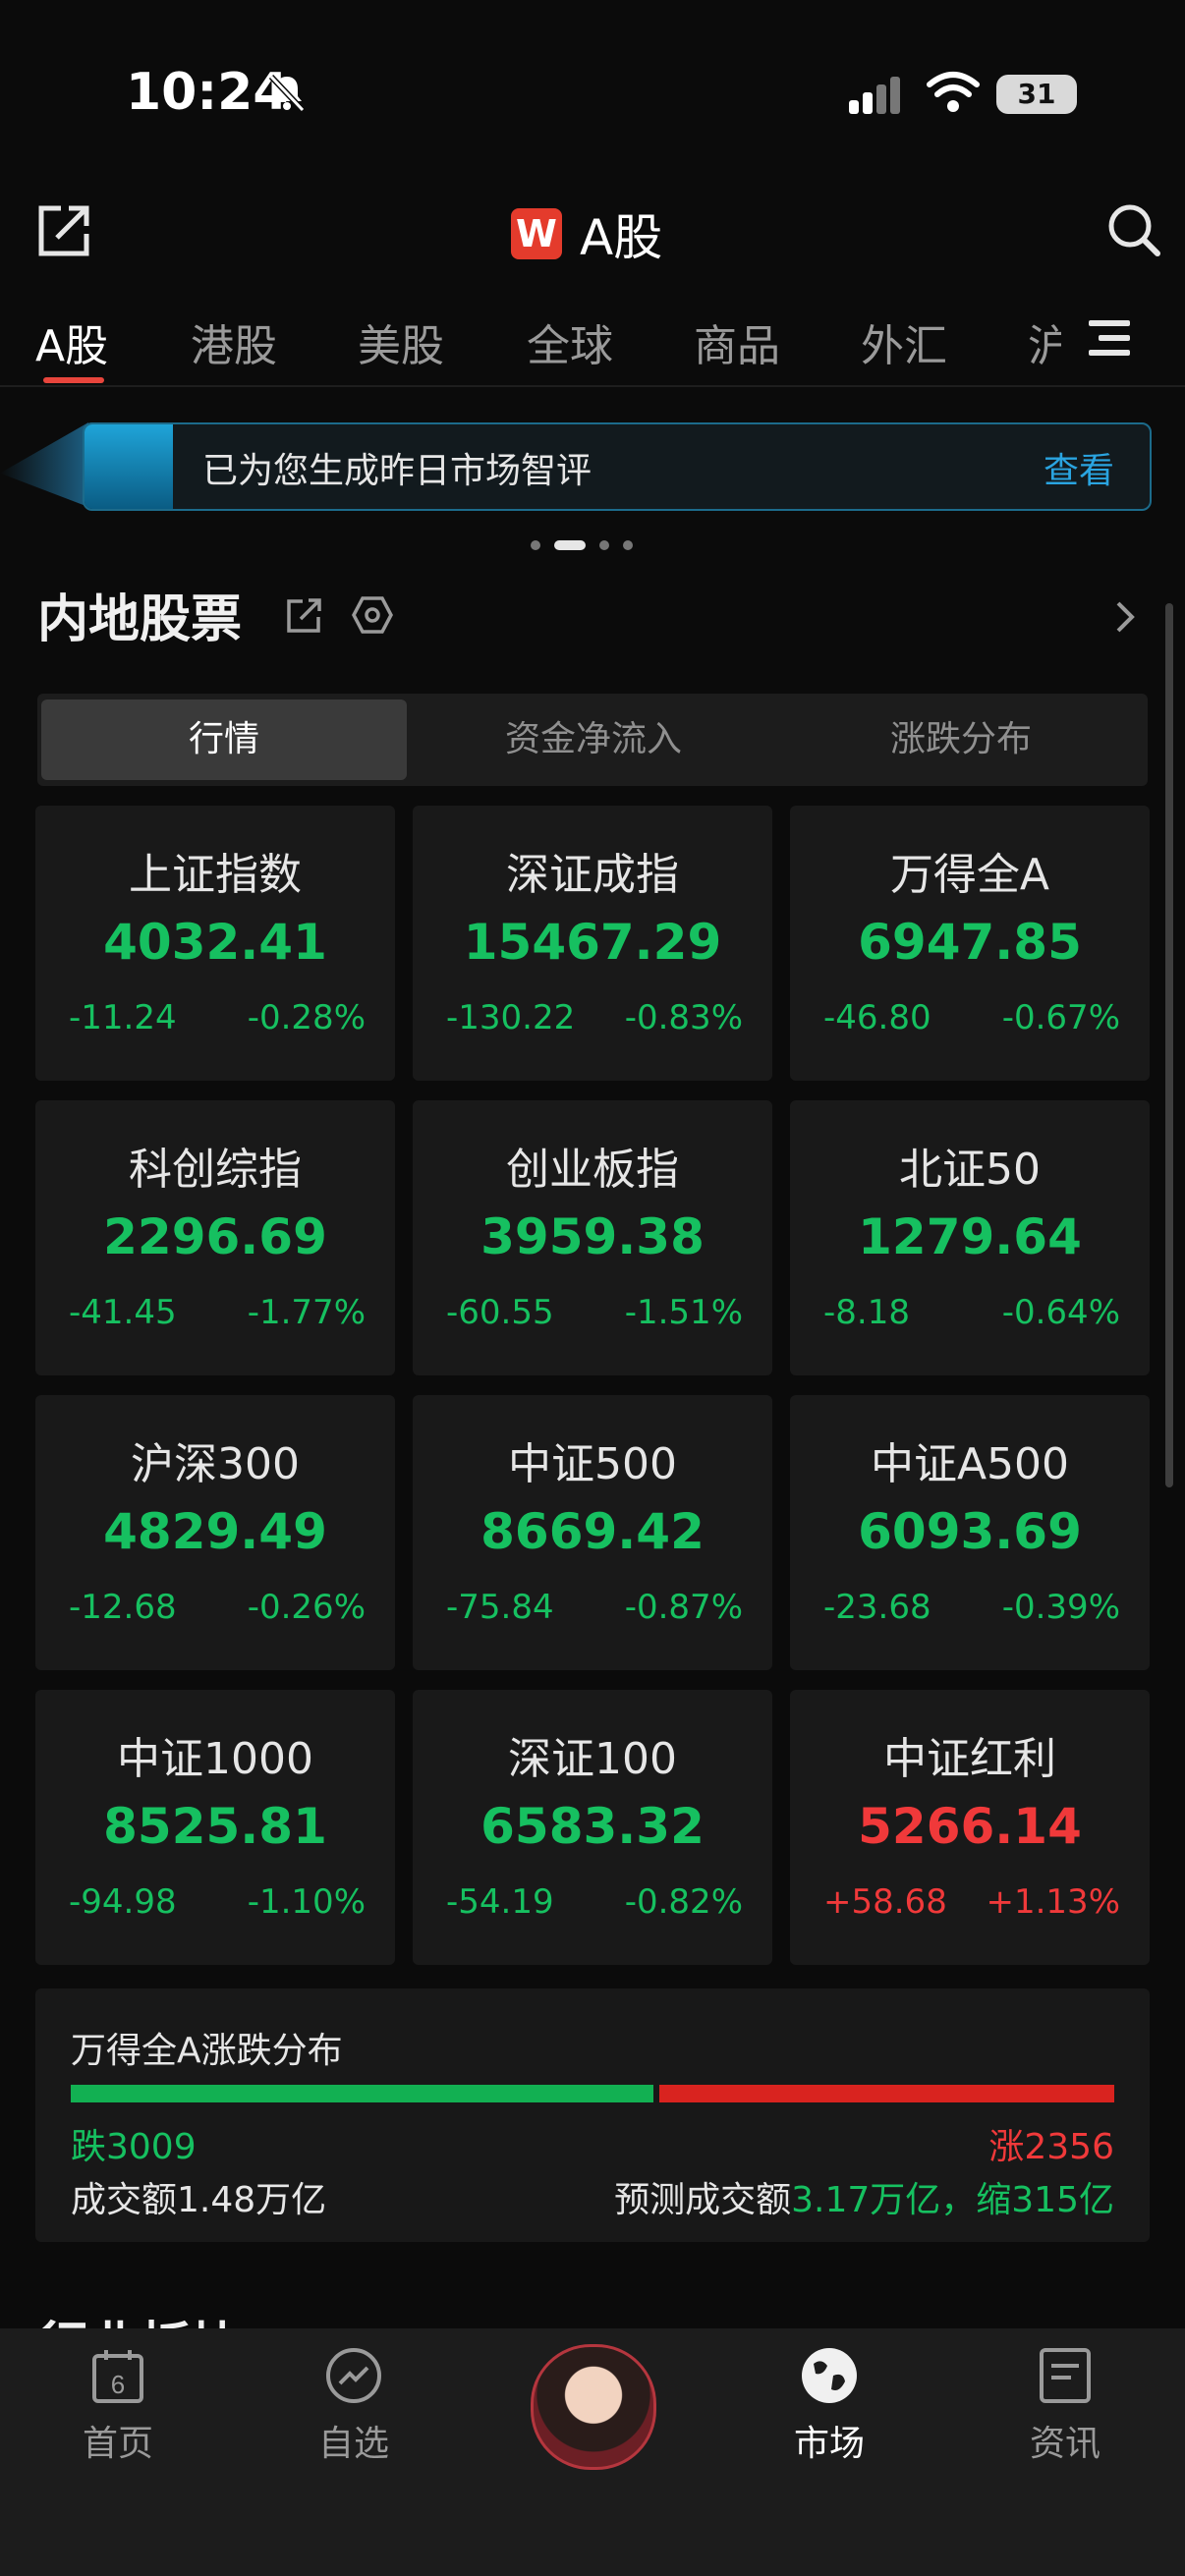 Image resolution: width=1185 pixels, height=2576 pixels. I want to click on index-change: +58.68, so click(885, 1902).